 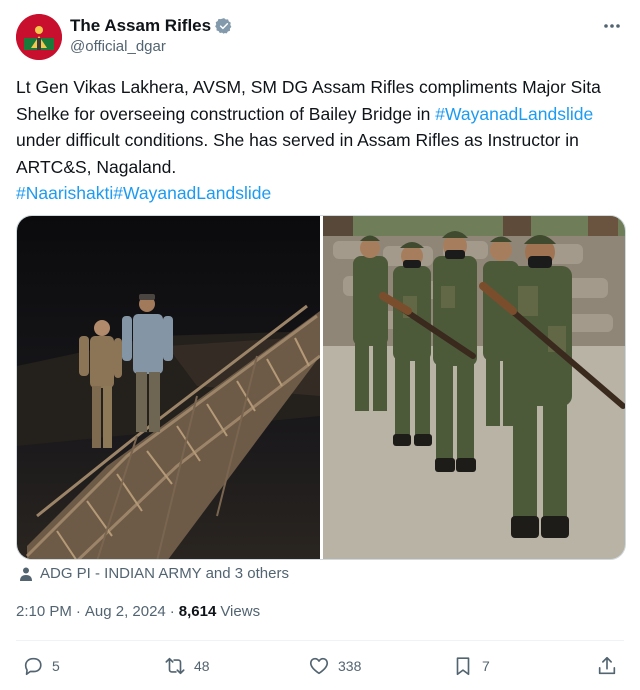 What do you see at coordinates (202, 666) in the screenshot?
I see `retweet-count: 48` at bounding box center [202, 666].